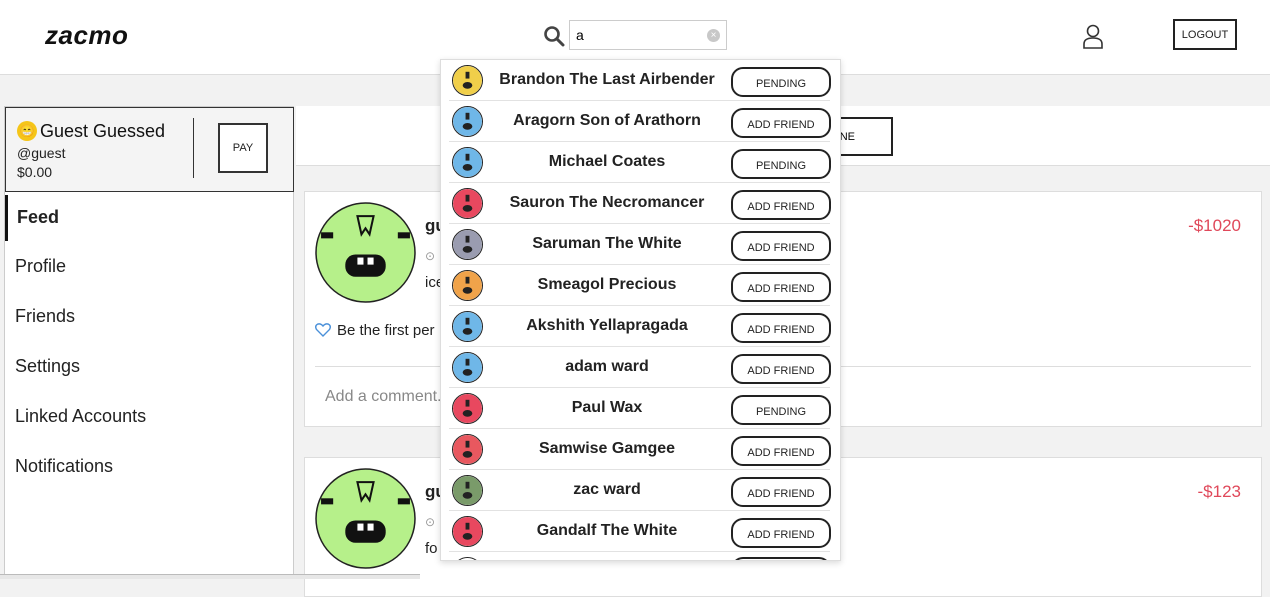 The image size is (1270, 597). Describe the element at coordinates (607, 490) in the screenshot. I see `result-name: zac ward` at that location.